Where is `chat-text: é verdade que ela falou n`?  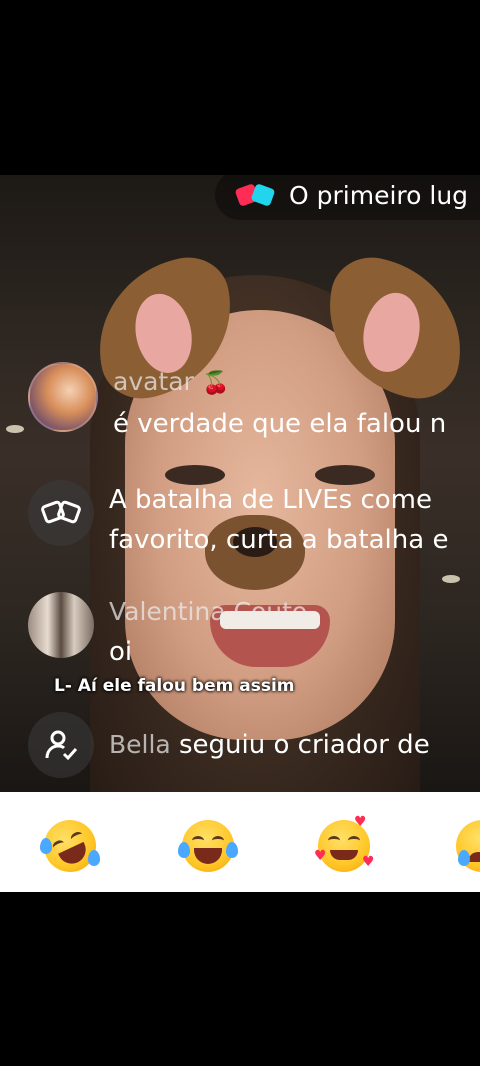 chat-text: é verdade que ela falou n is located at coordinates (280, 424).